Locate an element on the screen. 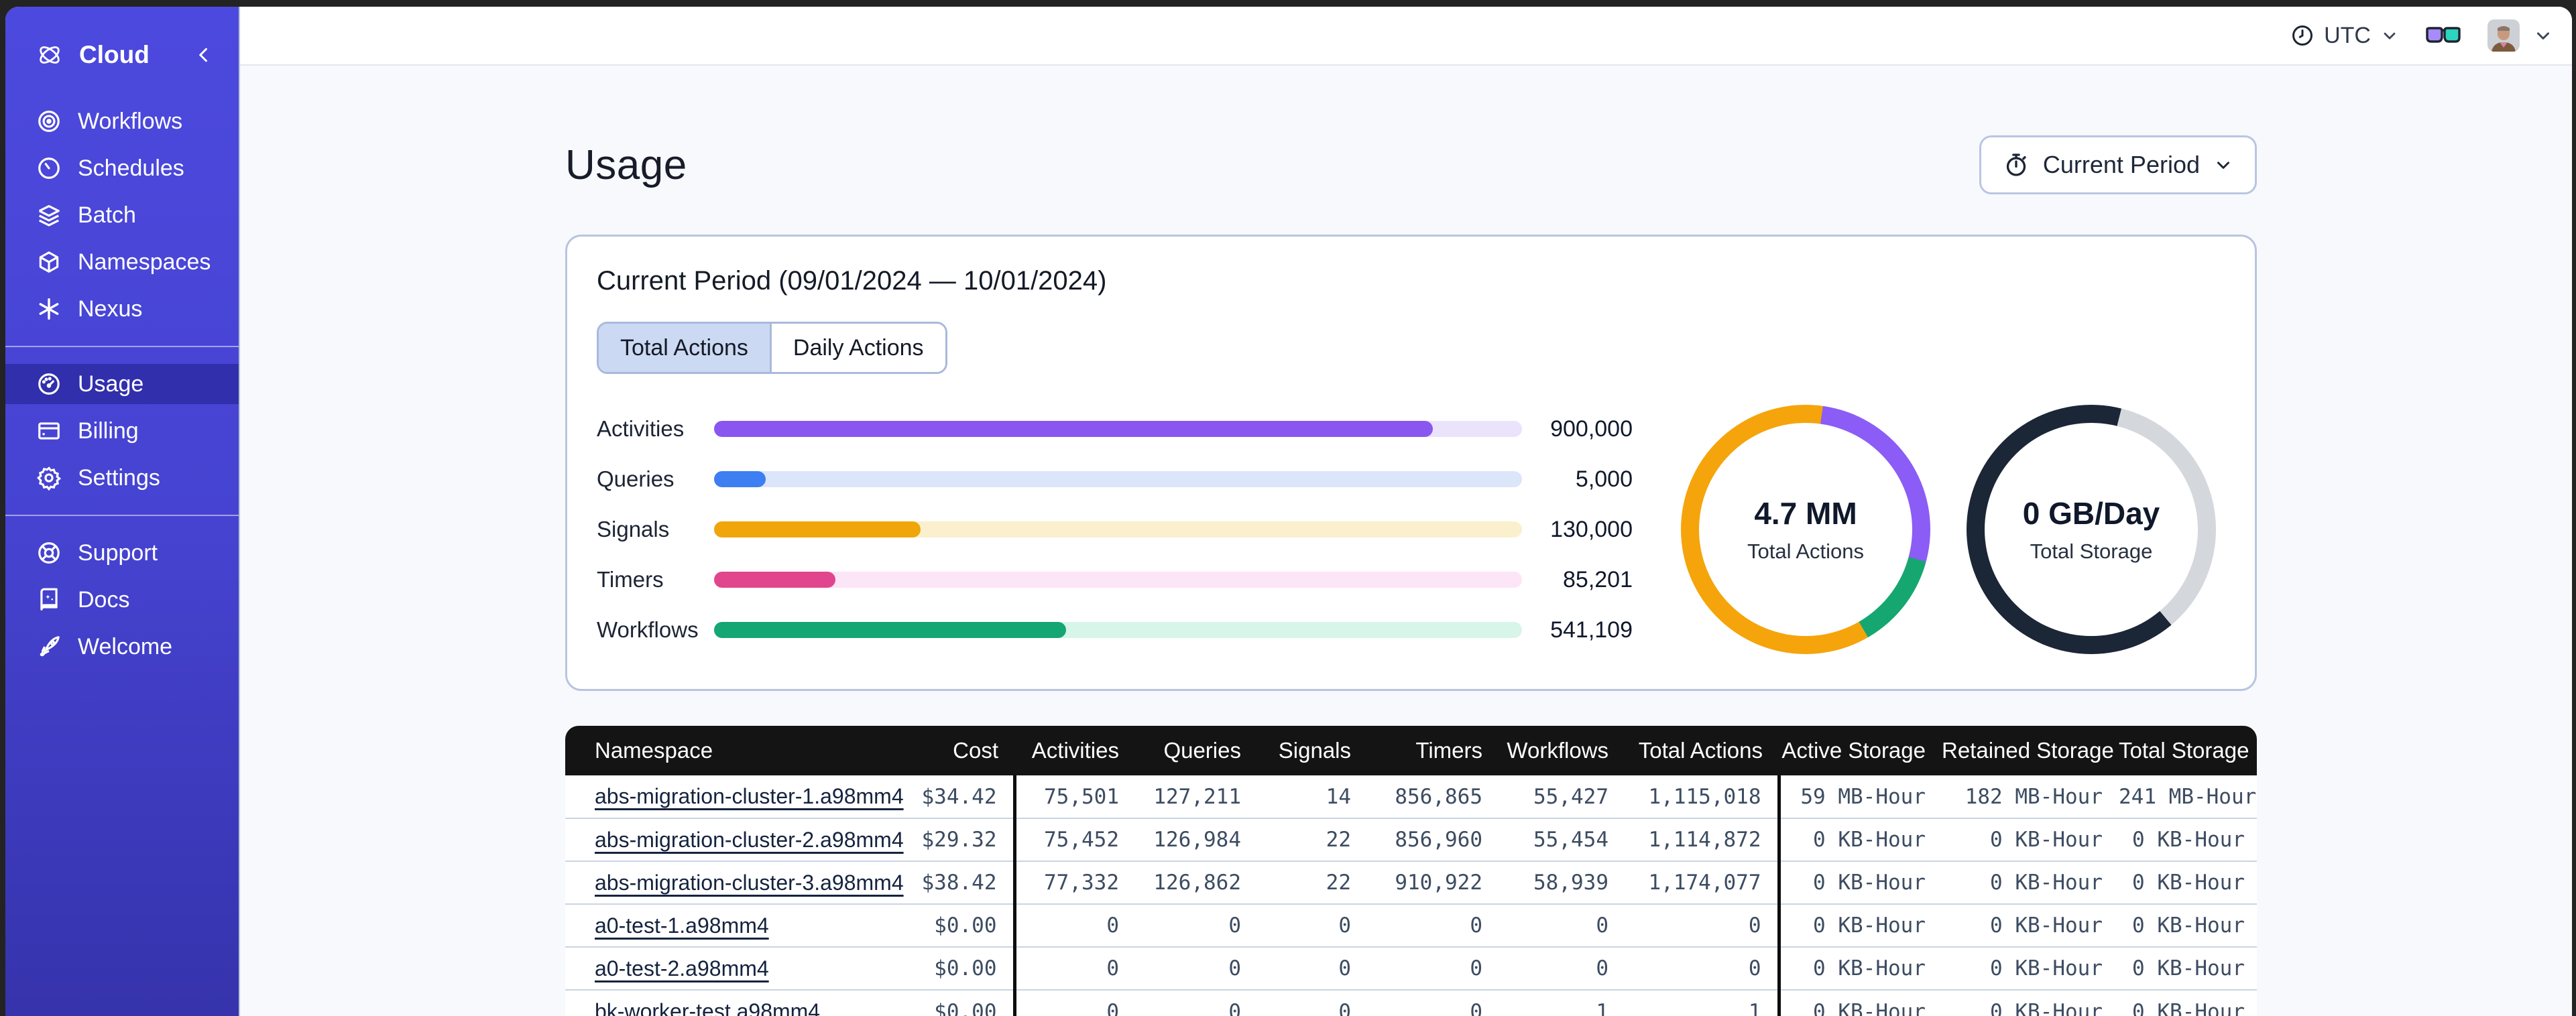  bar-value: 130,000 is located at coordinates (1591, 529).